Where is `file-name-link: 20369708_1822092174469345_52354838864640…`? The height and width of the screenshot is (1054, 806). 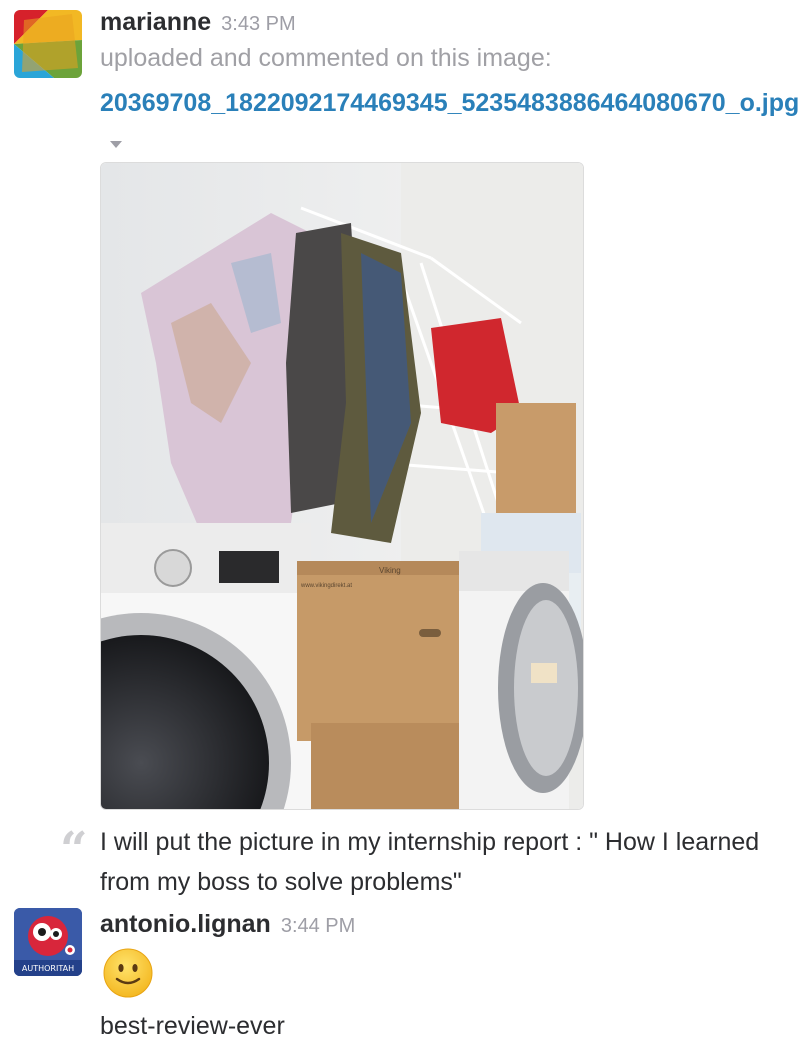 file-name-link: 20369708_1822092174469345_52354838864640… is located at coordinates (450, 123).